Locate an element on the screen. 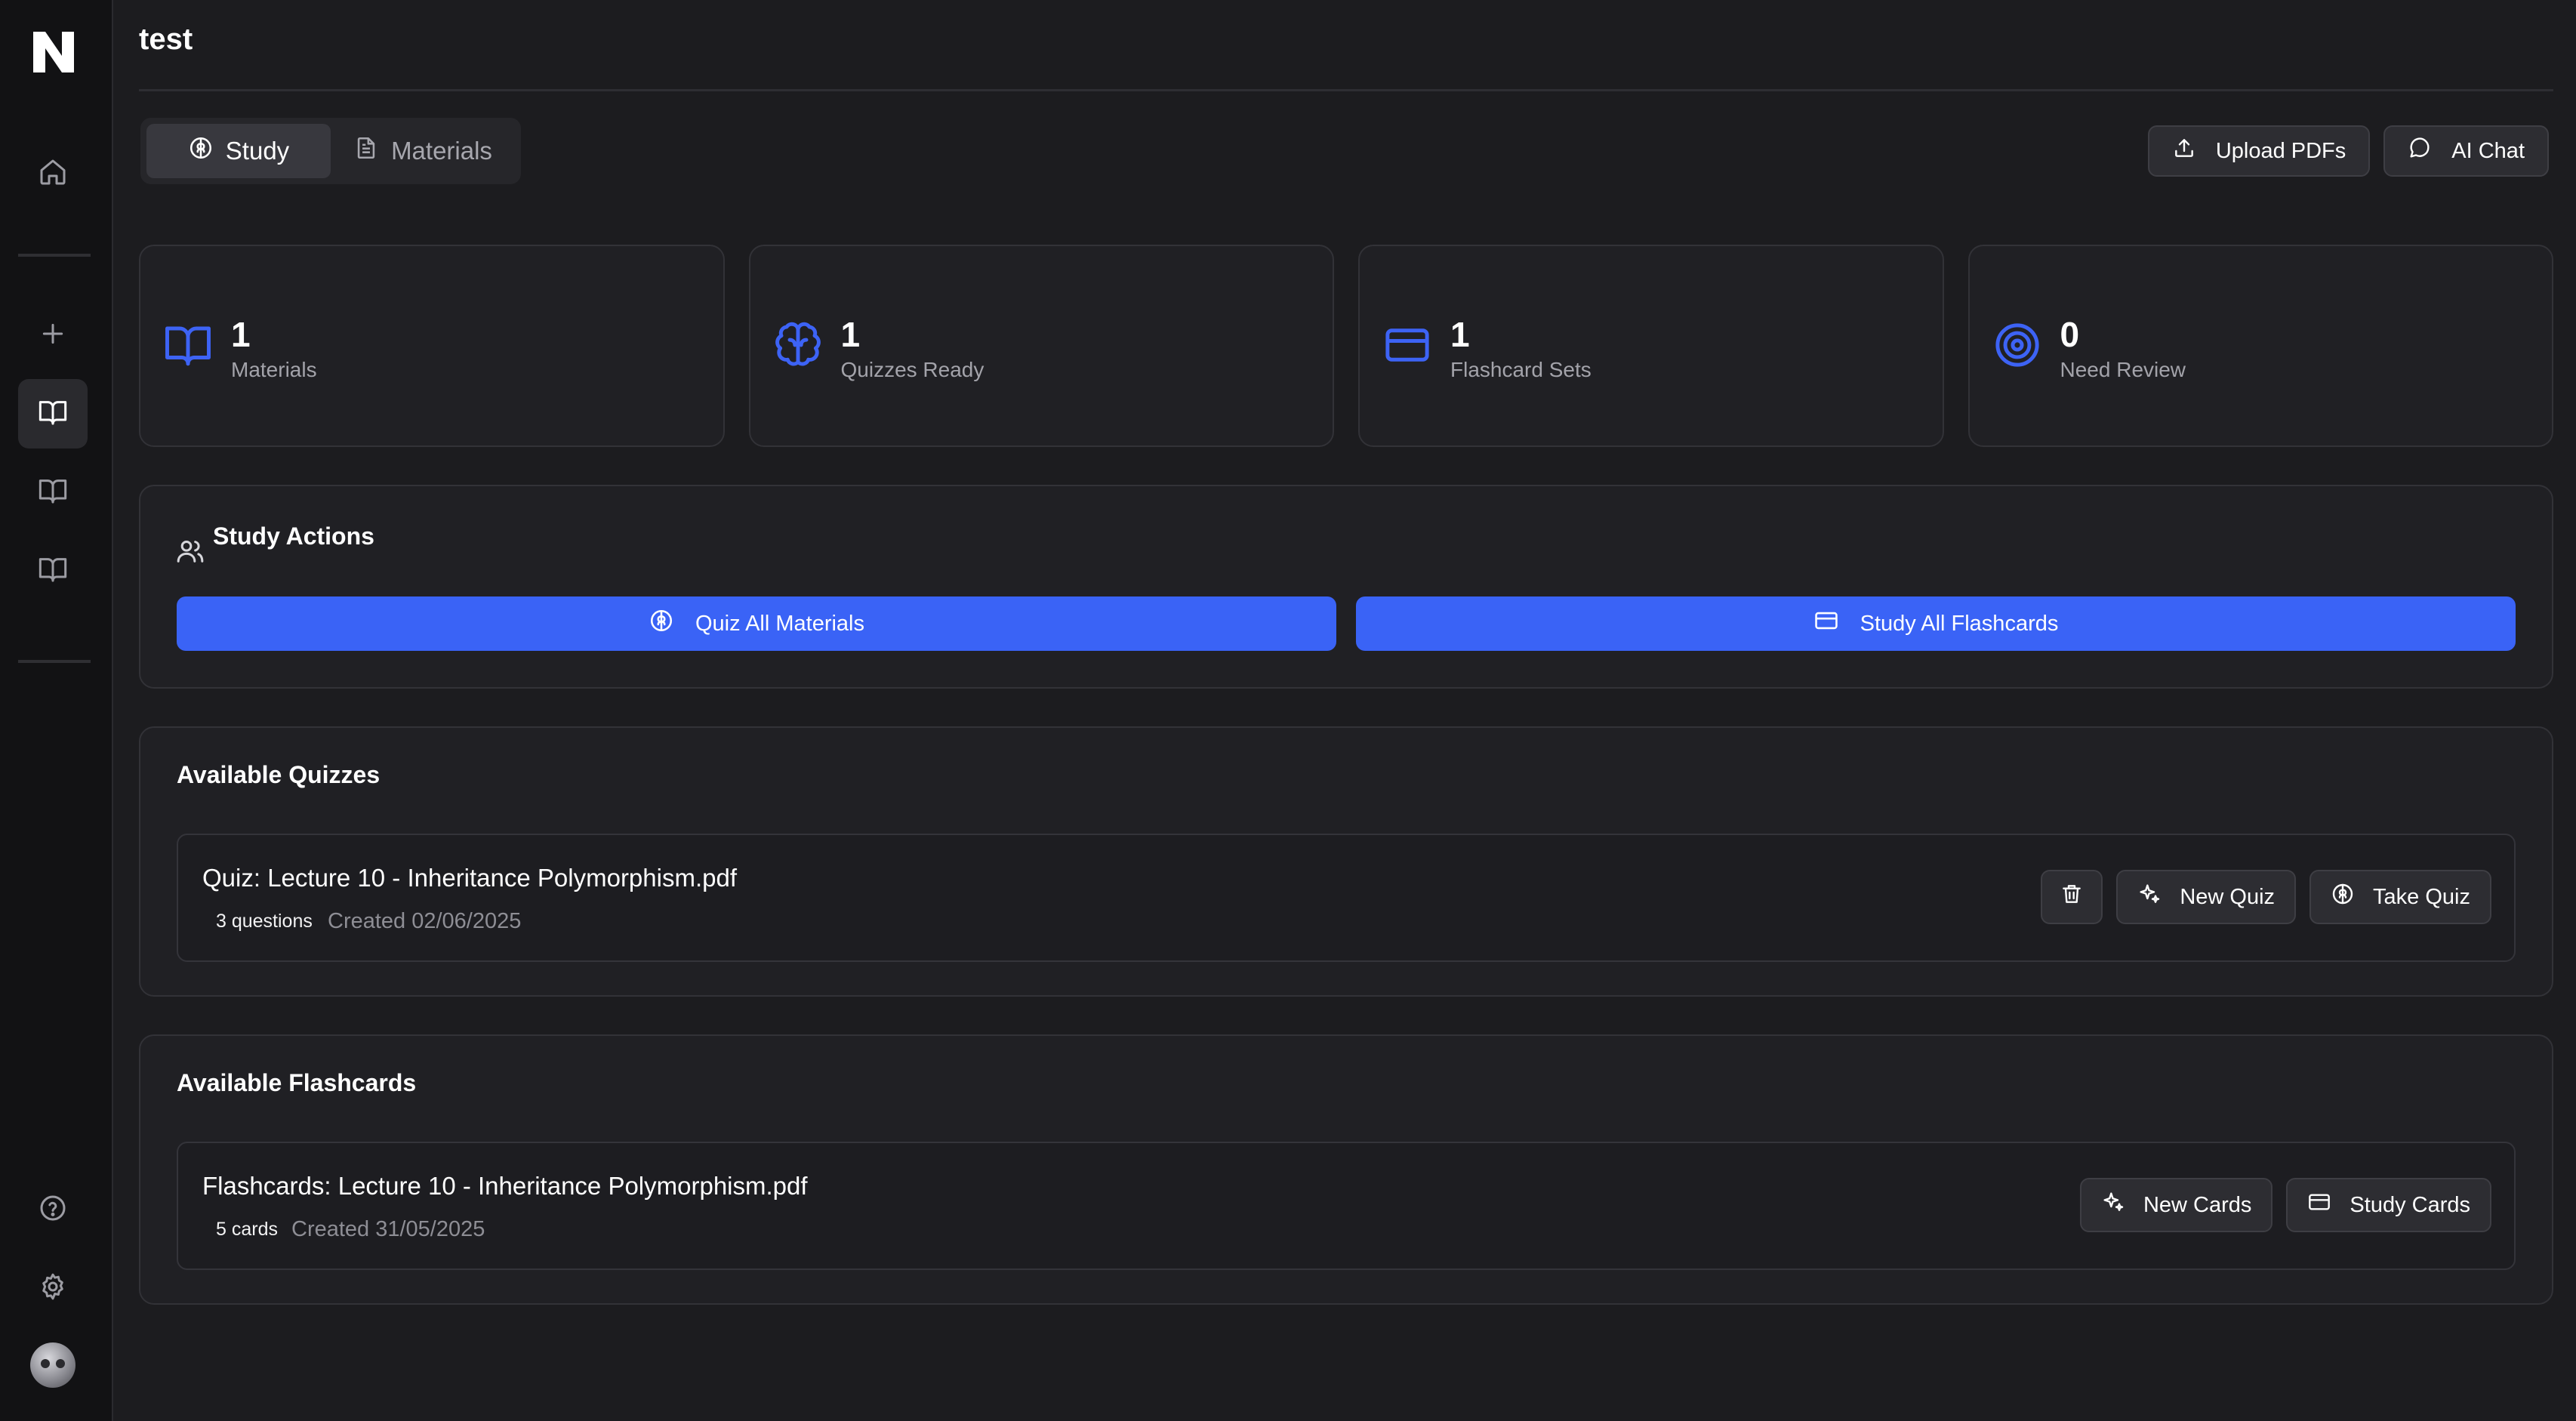 Image resolution: width=2576 pixels, height=1421 pixels. flashcard-actions: New Cards Study Cards is located at coordinates (2285, 1205).